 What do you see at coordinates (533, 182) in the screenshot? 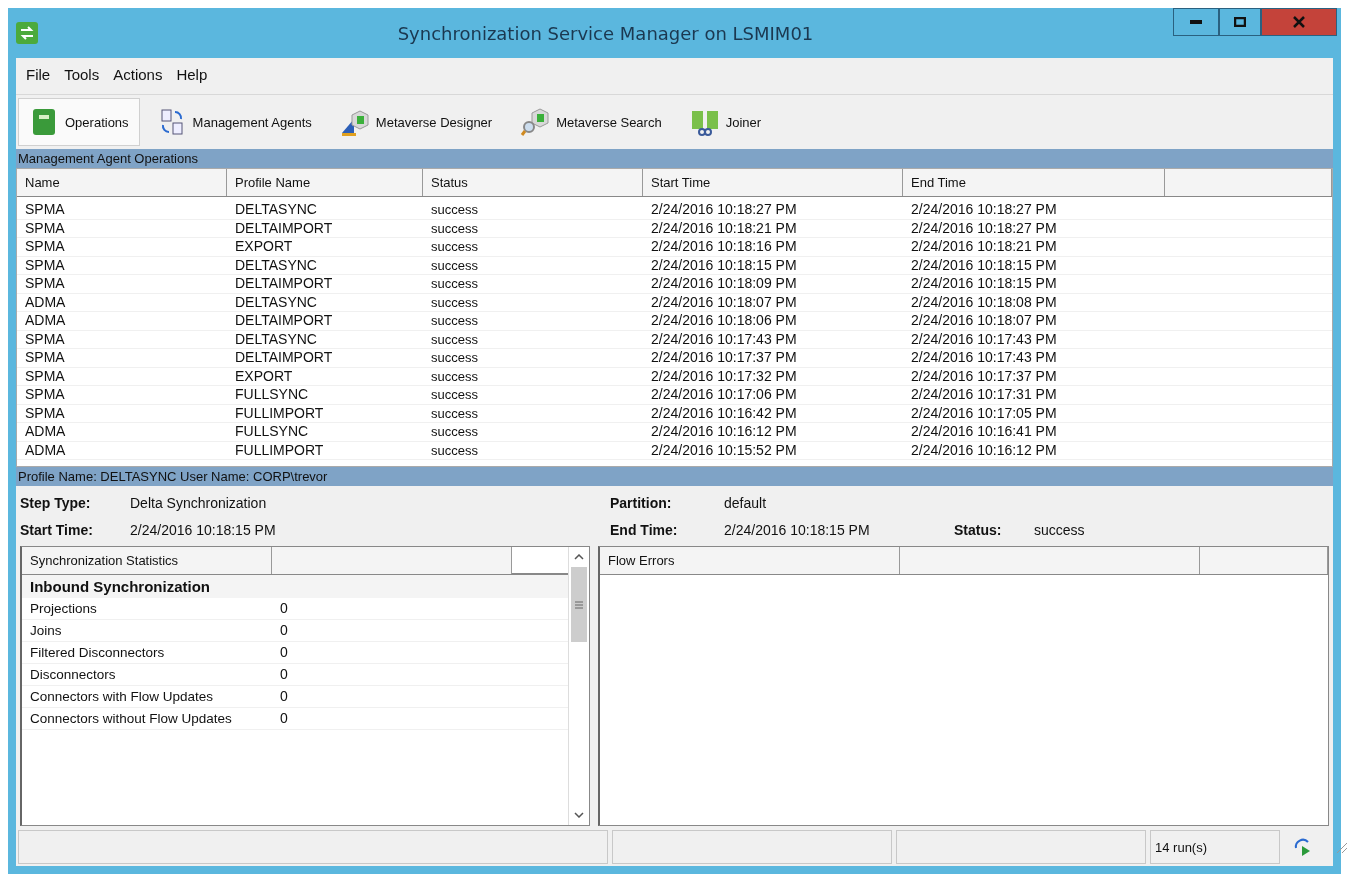
I see `column-header: Status` at bounding box center [533, 182].